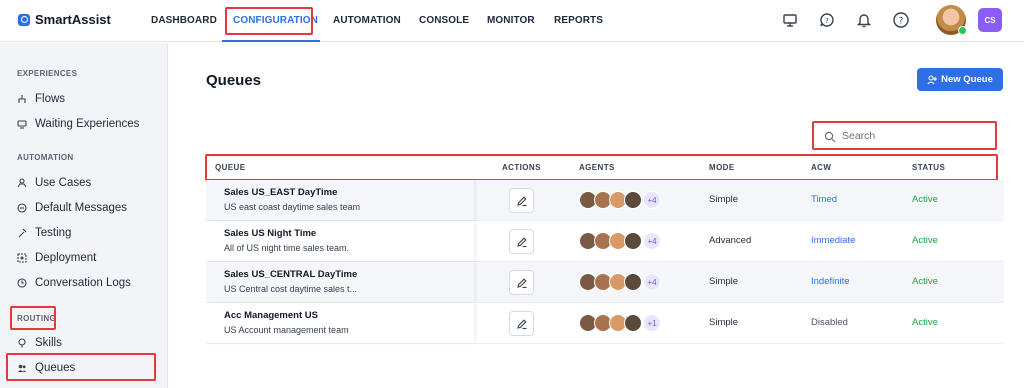 This screenshot has width=1024, height=388. Describe the element at coordinates (63, 183) in the screenshot. I see `sidebar-item-label: Use Cases` at that location.